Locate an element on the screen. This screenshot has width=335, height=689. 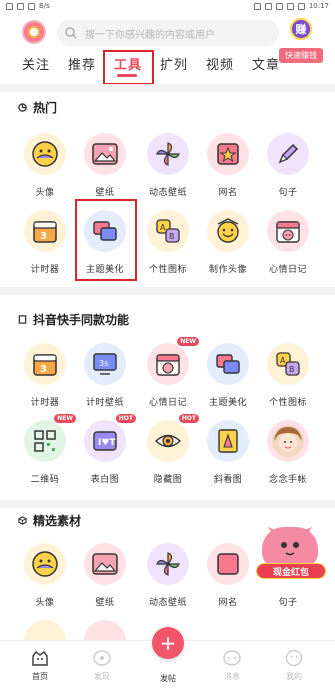
signal-icon is located at coordinates (290, 6).